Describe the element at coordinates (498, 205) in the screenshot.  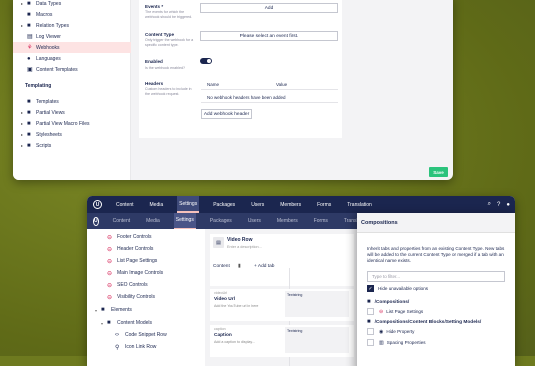
I see `help-icon: ?` at that location.